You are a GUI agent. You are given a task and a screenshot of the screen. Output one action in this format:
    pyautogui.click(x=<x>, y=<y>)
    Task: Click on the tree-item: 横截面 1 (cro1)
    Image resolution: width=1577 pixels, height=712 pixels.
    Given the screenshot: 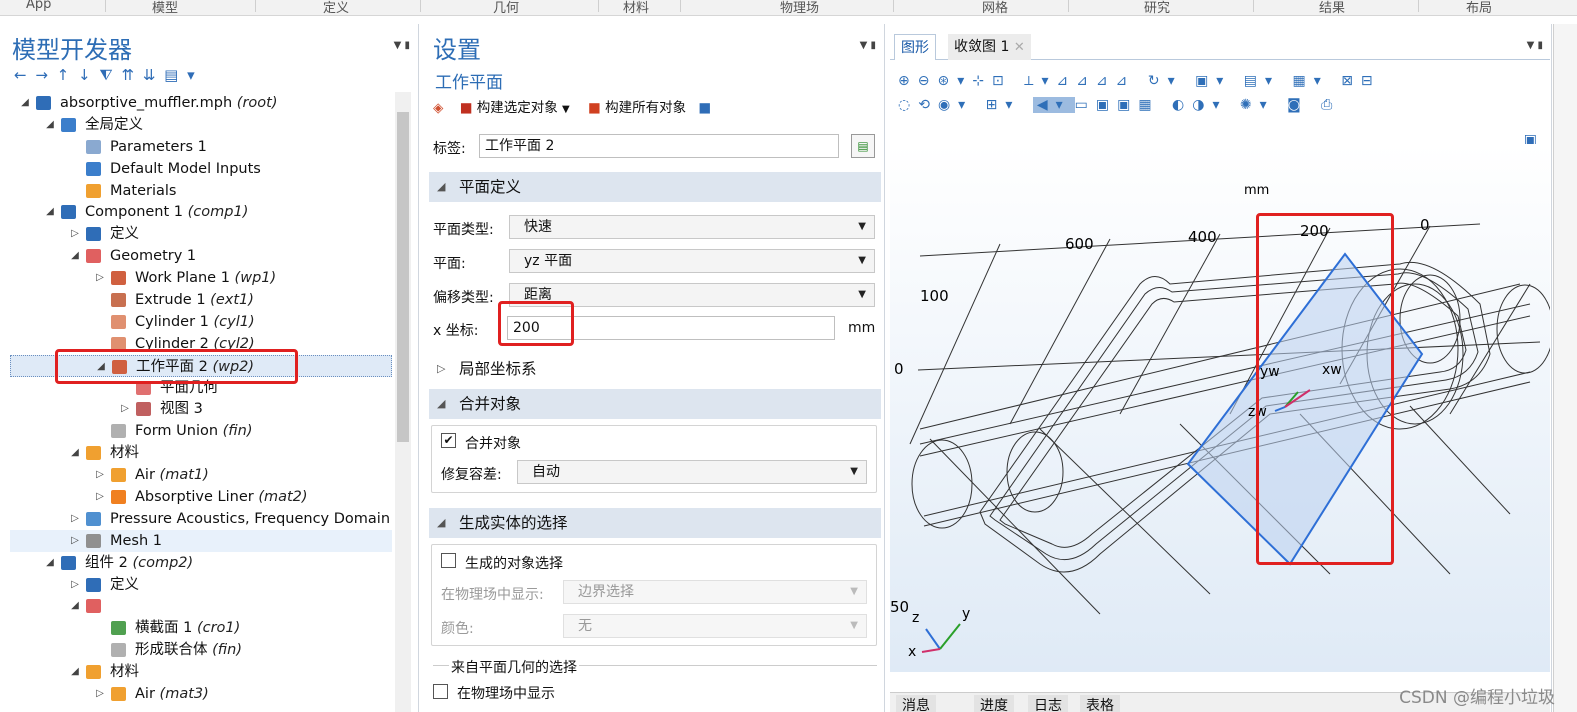 What is the action you would take?
    pyautogui.click(x=201, y=628)
    